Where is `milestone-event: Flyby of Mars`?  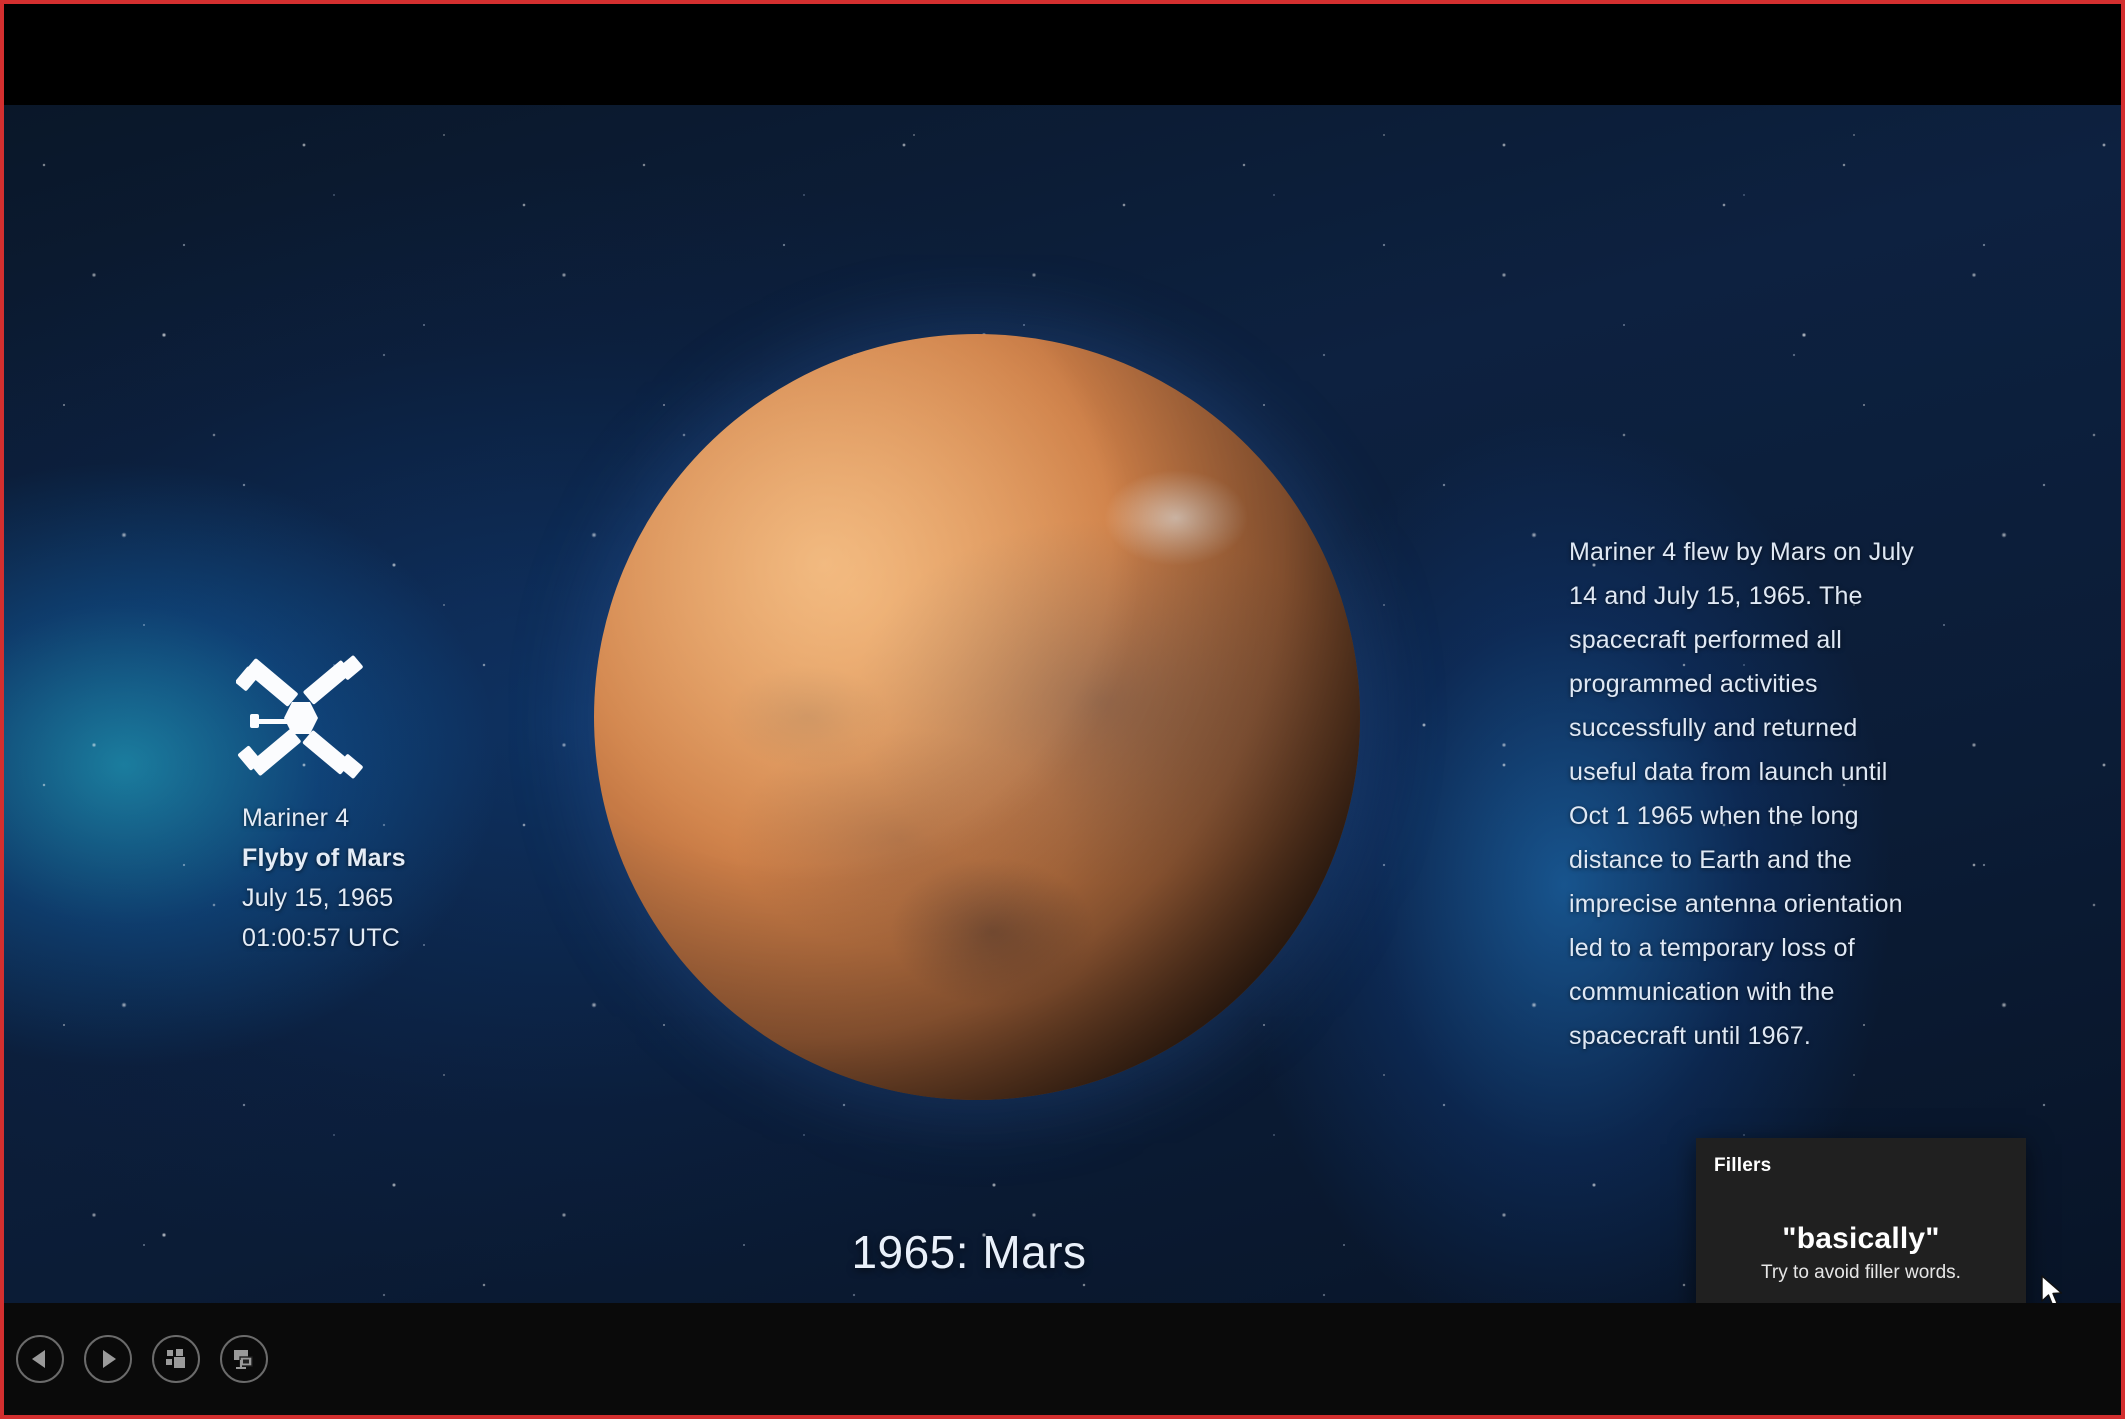
milestone-event: Flyby of Mars is located at coordinates (324, 858).